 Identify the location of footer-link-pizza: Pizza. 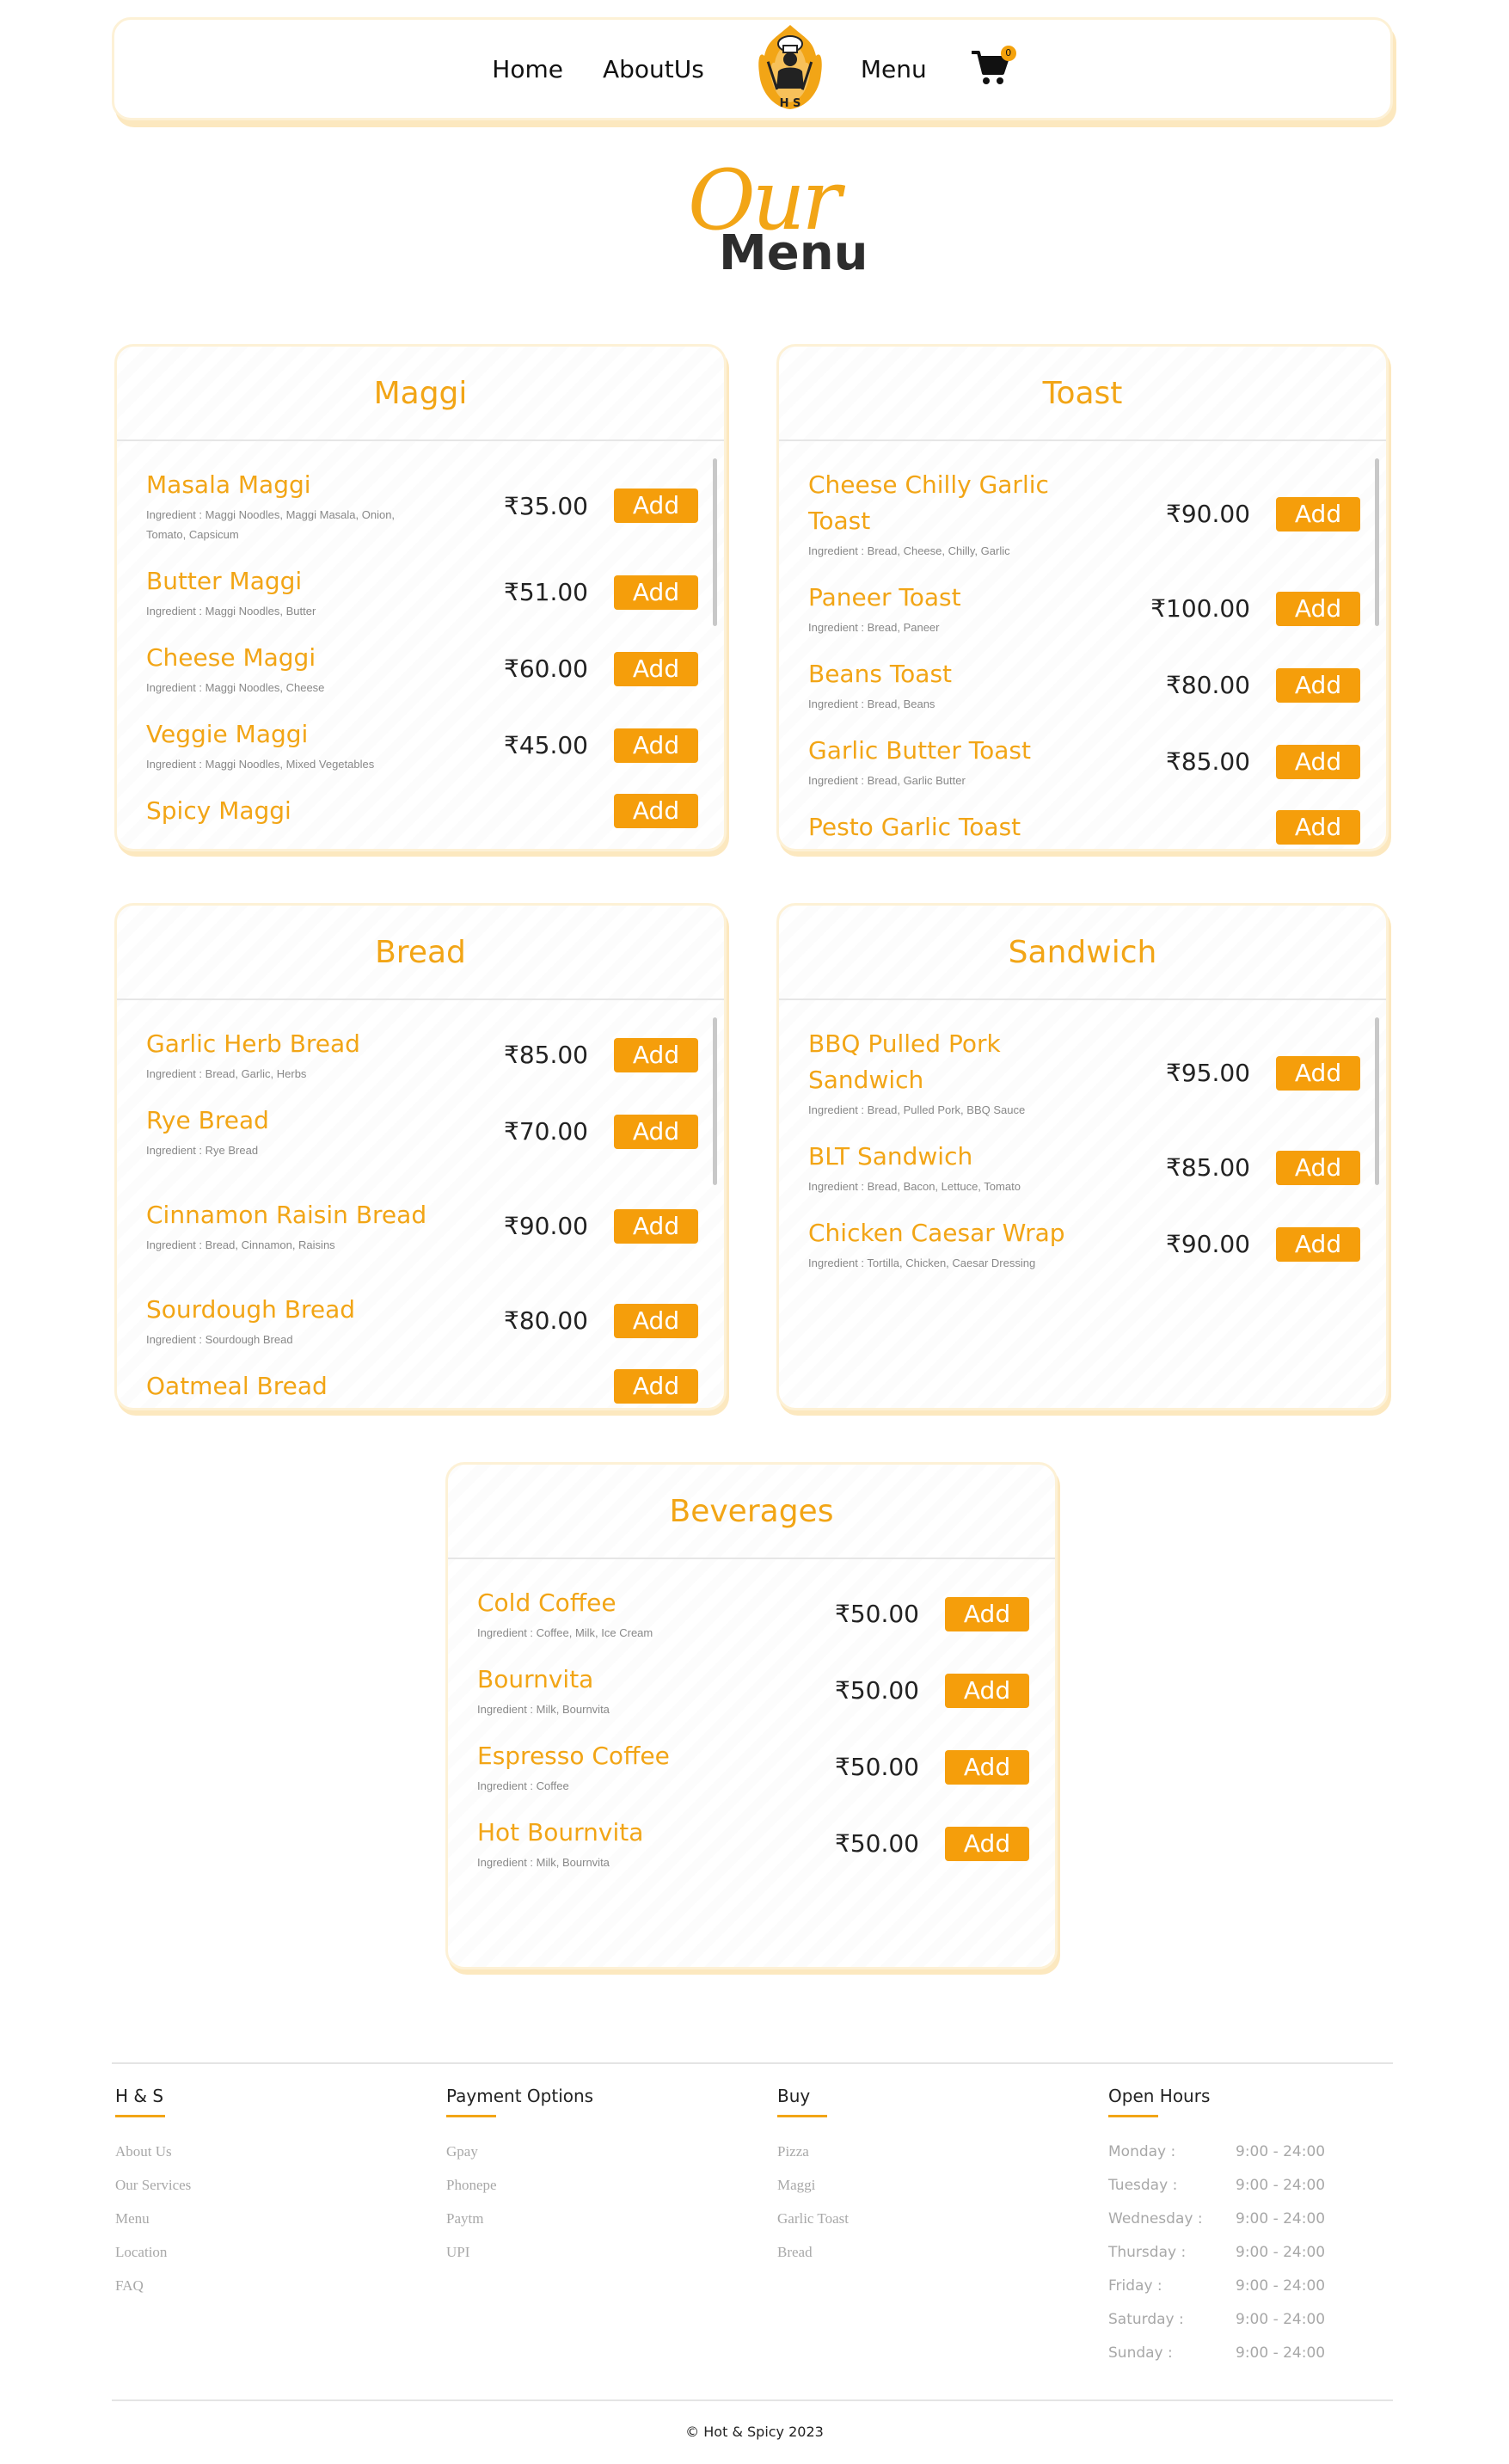
(813, 2160).